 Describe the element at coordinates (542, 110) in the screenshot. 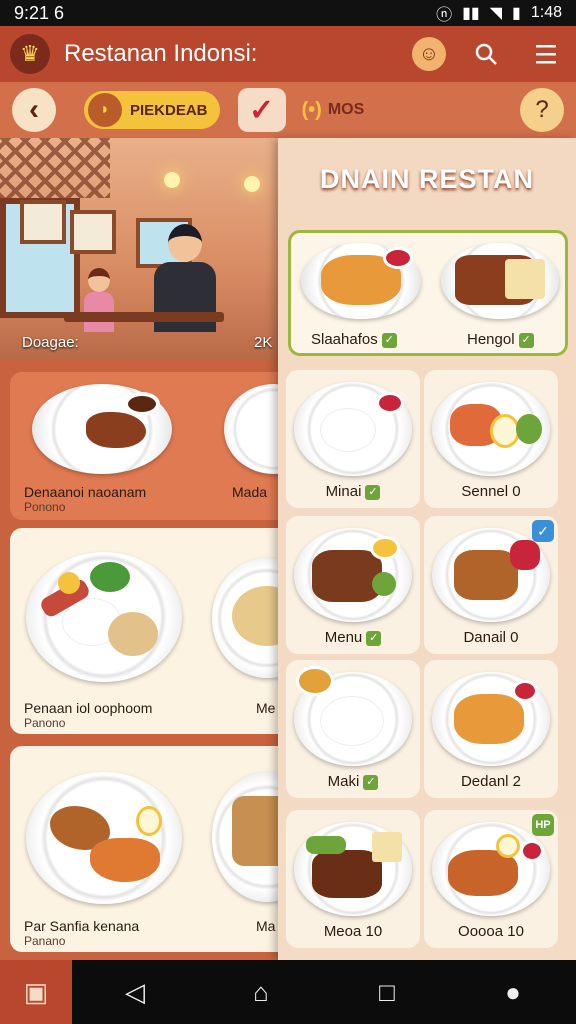

I see `help-location-icon: ?` at that location.